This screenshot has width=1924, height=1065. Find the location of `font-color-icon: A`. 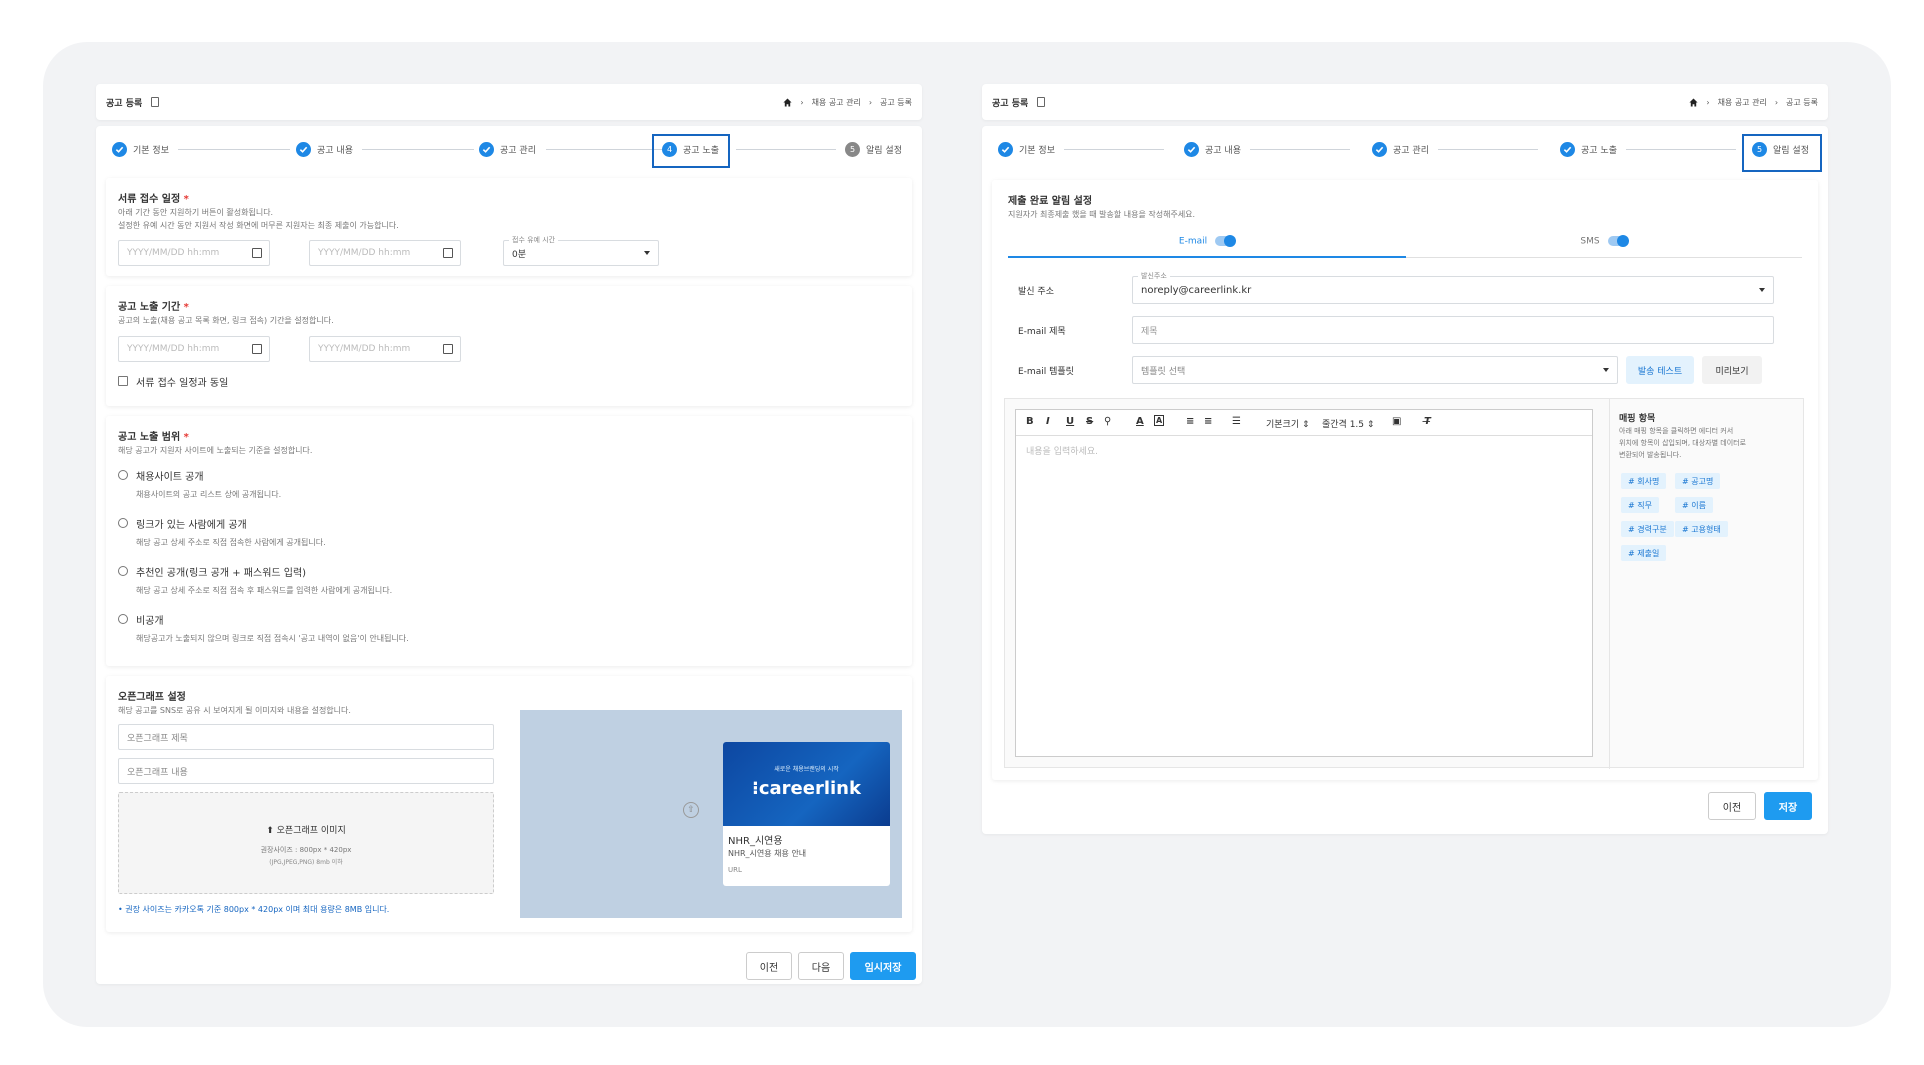

font-color-icon: A is located at coordinates (1140, 421).